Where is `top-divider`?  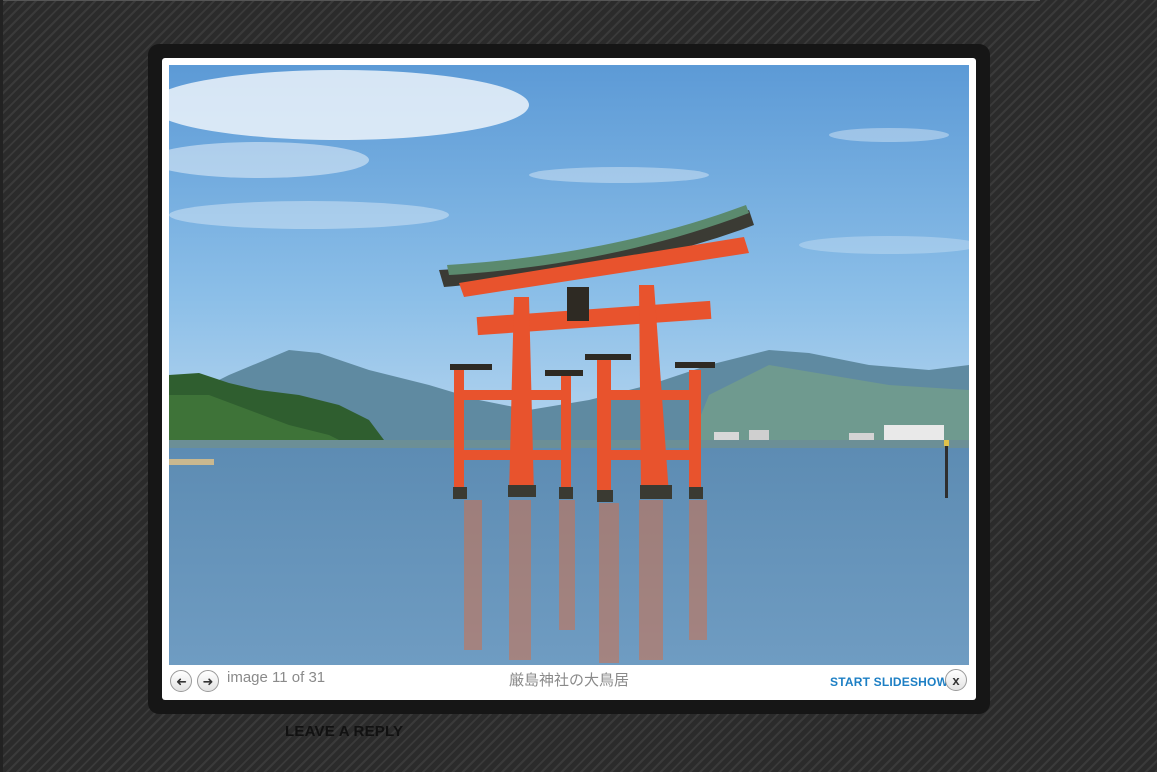
top-divider is located at coordinates (520, 0).